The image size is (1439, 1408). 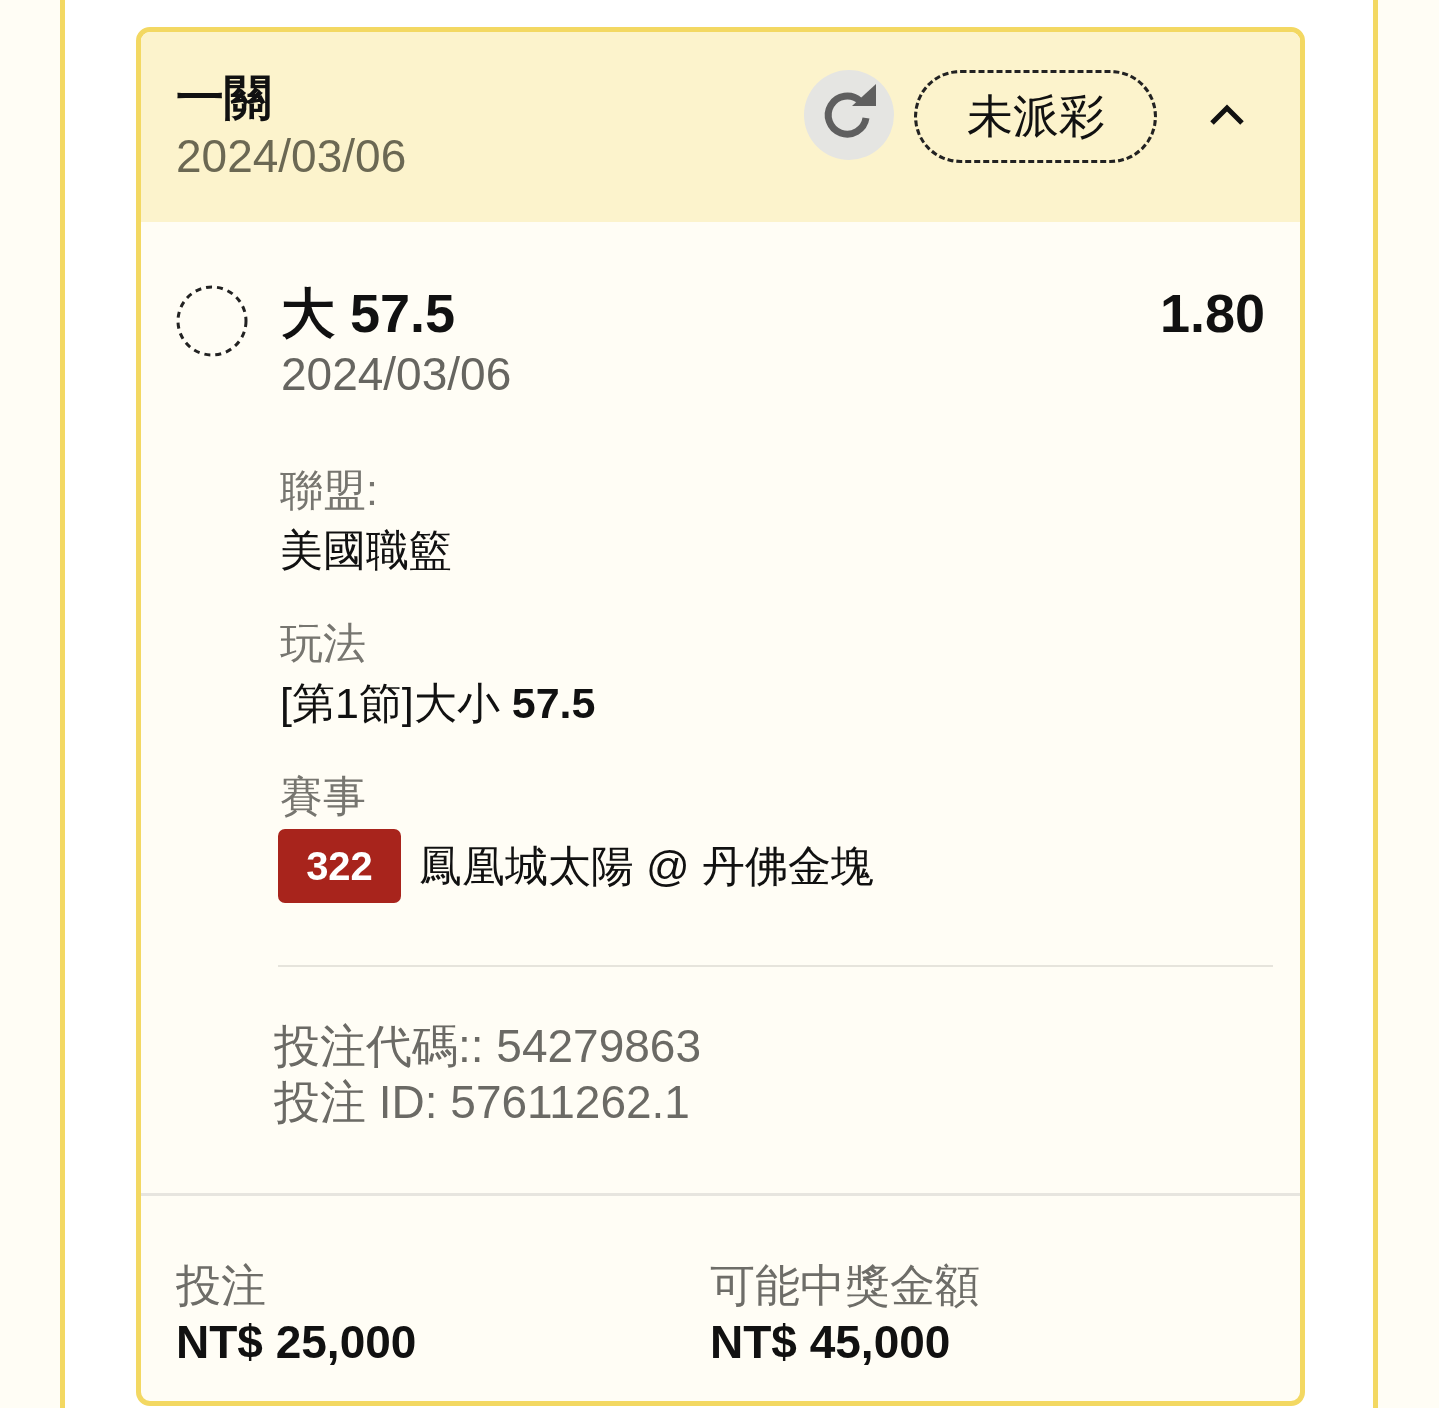 What do you see at coordinates (1212, 313) in the screenshot?
I see `odds-value: 1.80` at bounding box center [1212, 313].